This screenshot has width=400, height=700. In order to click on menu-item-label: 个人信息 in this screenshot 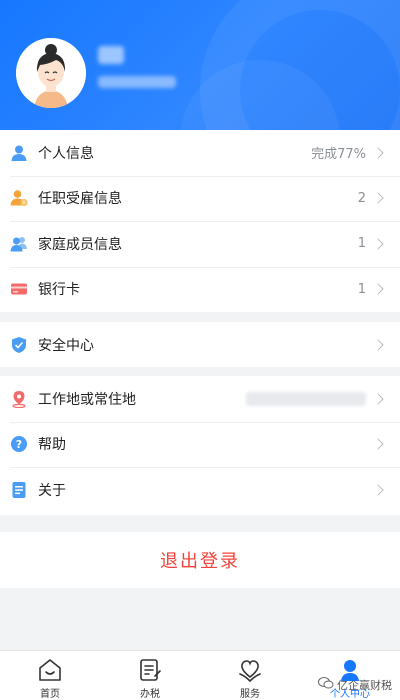, I will do `click(66, 153)`.